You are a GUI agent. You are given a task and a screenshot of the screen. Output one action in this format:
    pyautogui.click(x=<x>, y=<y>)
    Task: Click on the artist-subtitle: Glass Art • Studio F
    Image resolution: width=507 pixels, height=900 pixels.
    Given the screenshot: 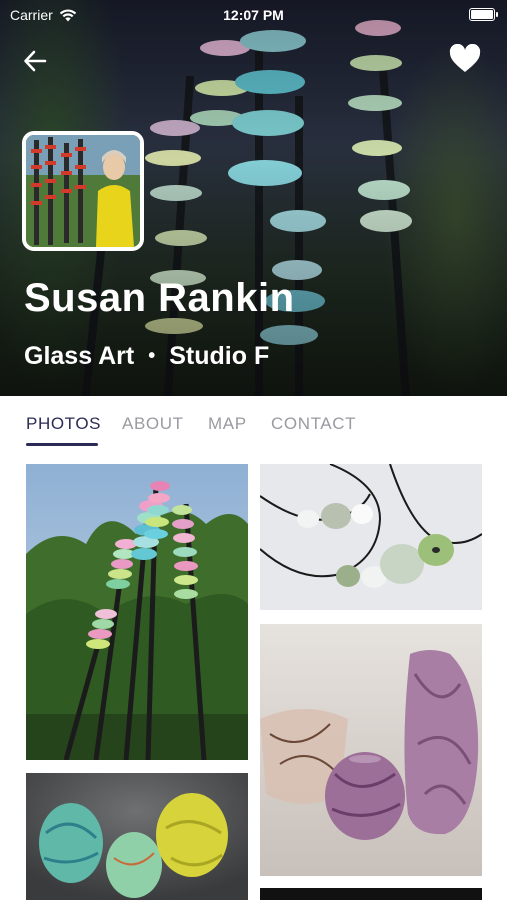 What is the action you would take?
    pyautogui.click(x=146, y=356)
    